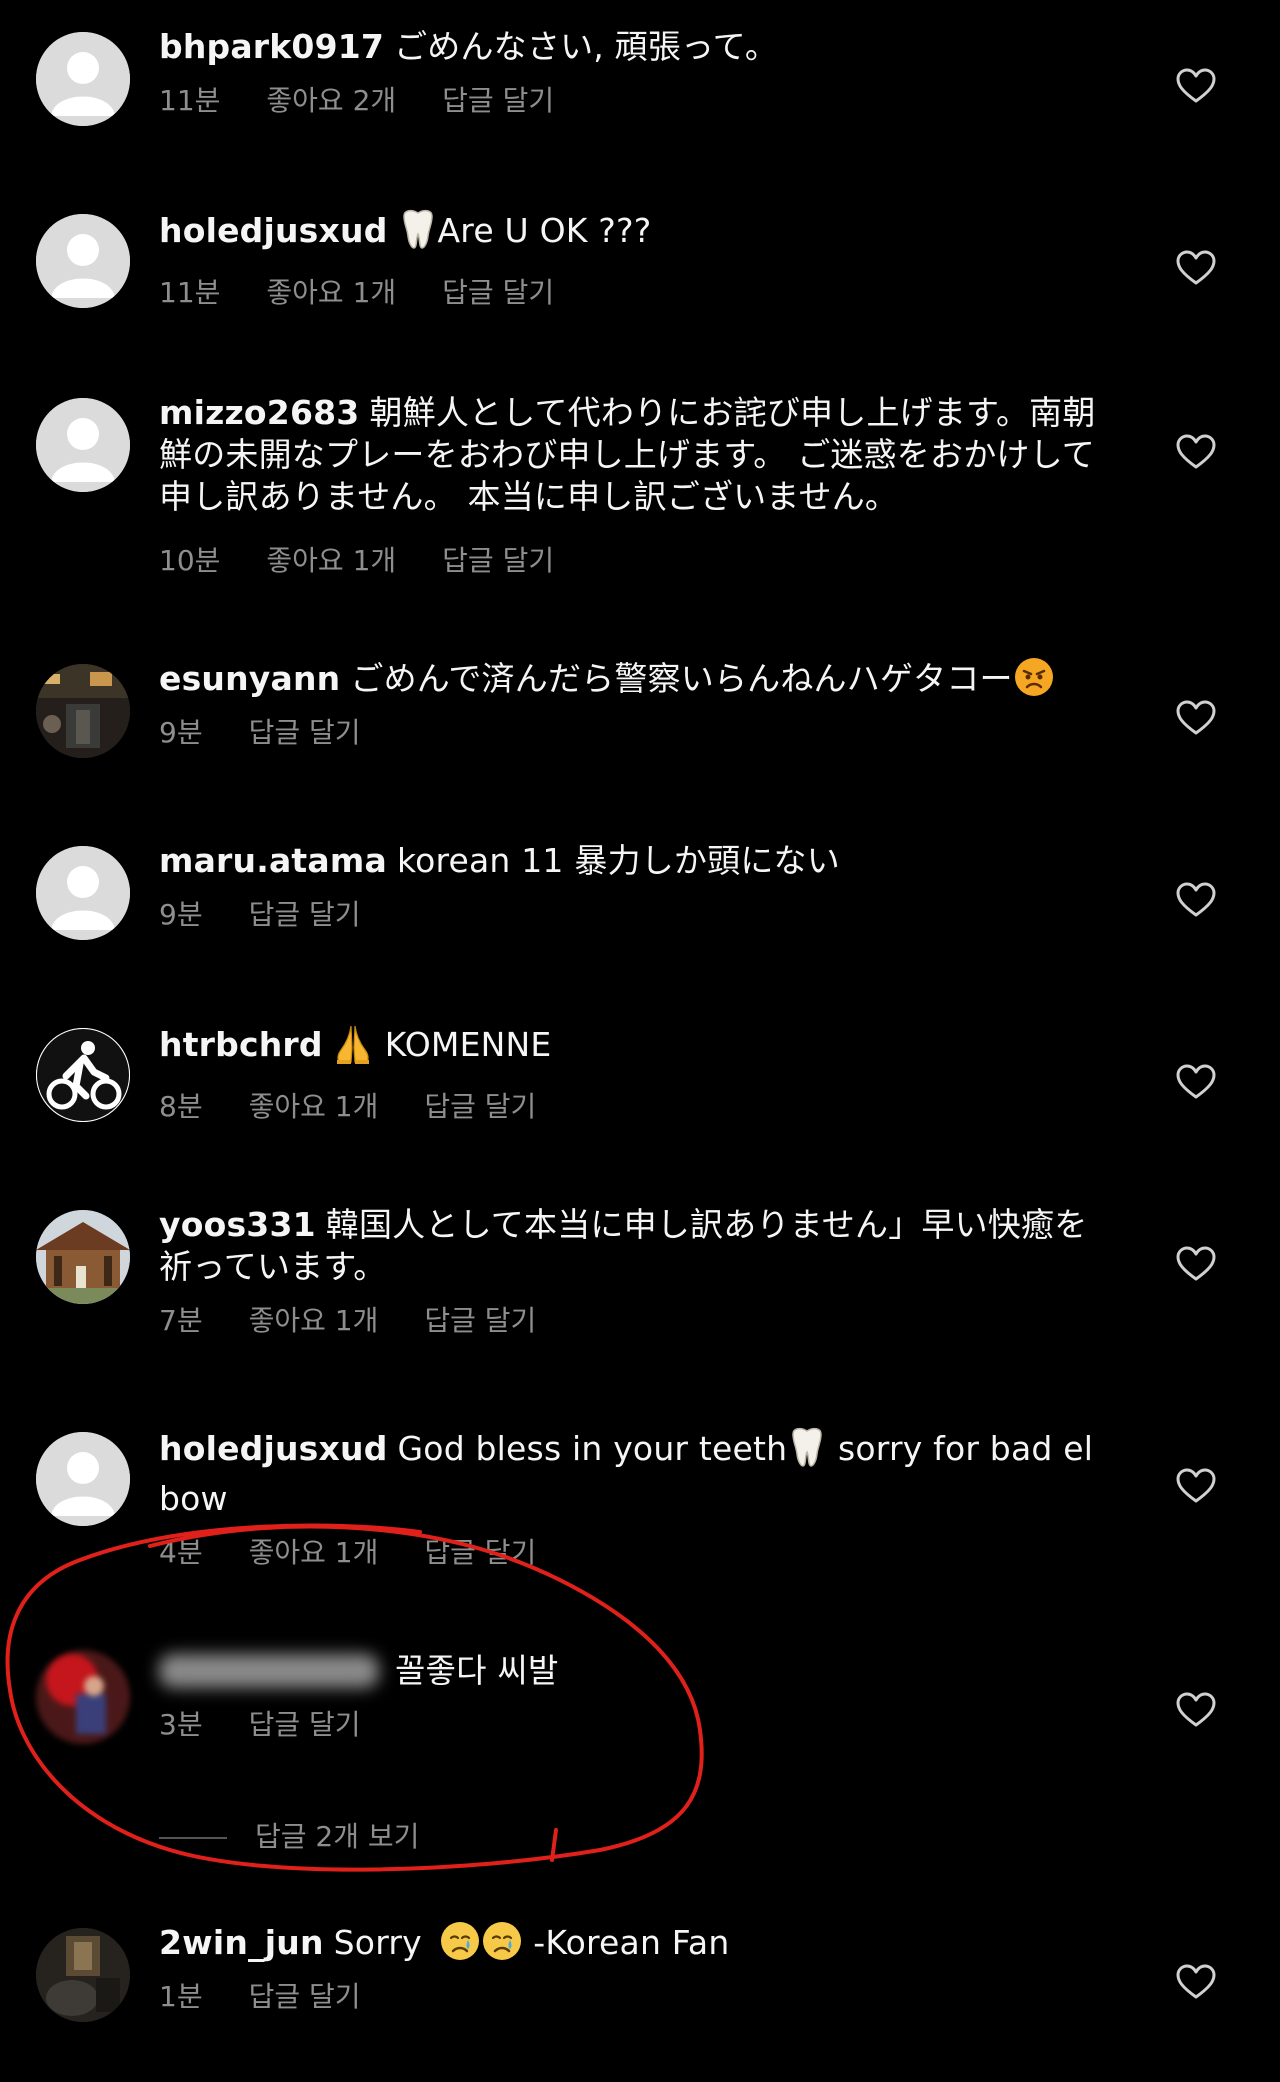 This screenshot has height=2082, width=1280. Describe the element at coordinates (181, 1106) in the screenshot. I see `comment-time: 8분` at that location.